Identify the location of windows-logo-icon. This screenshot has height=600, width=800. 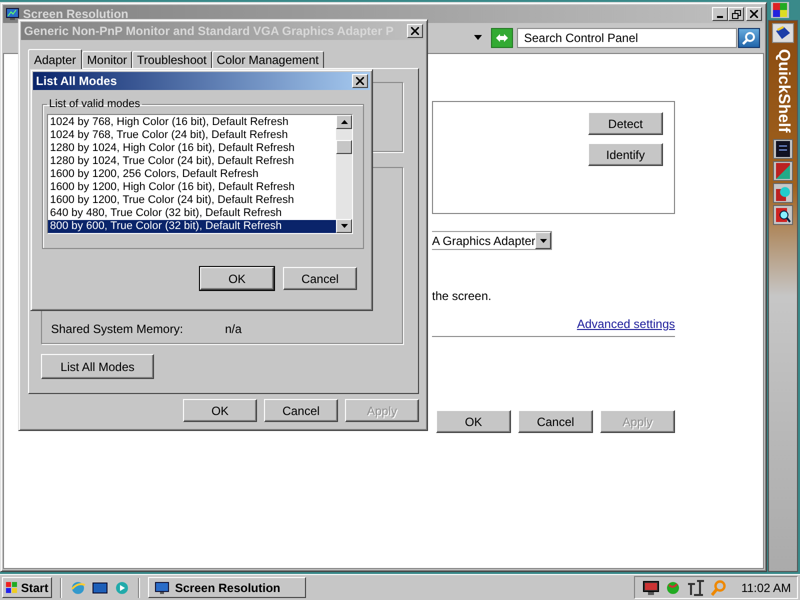
(12, 587).